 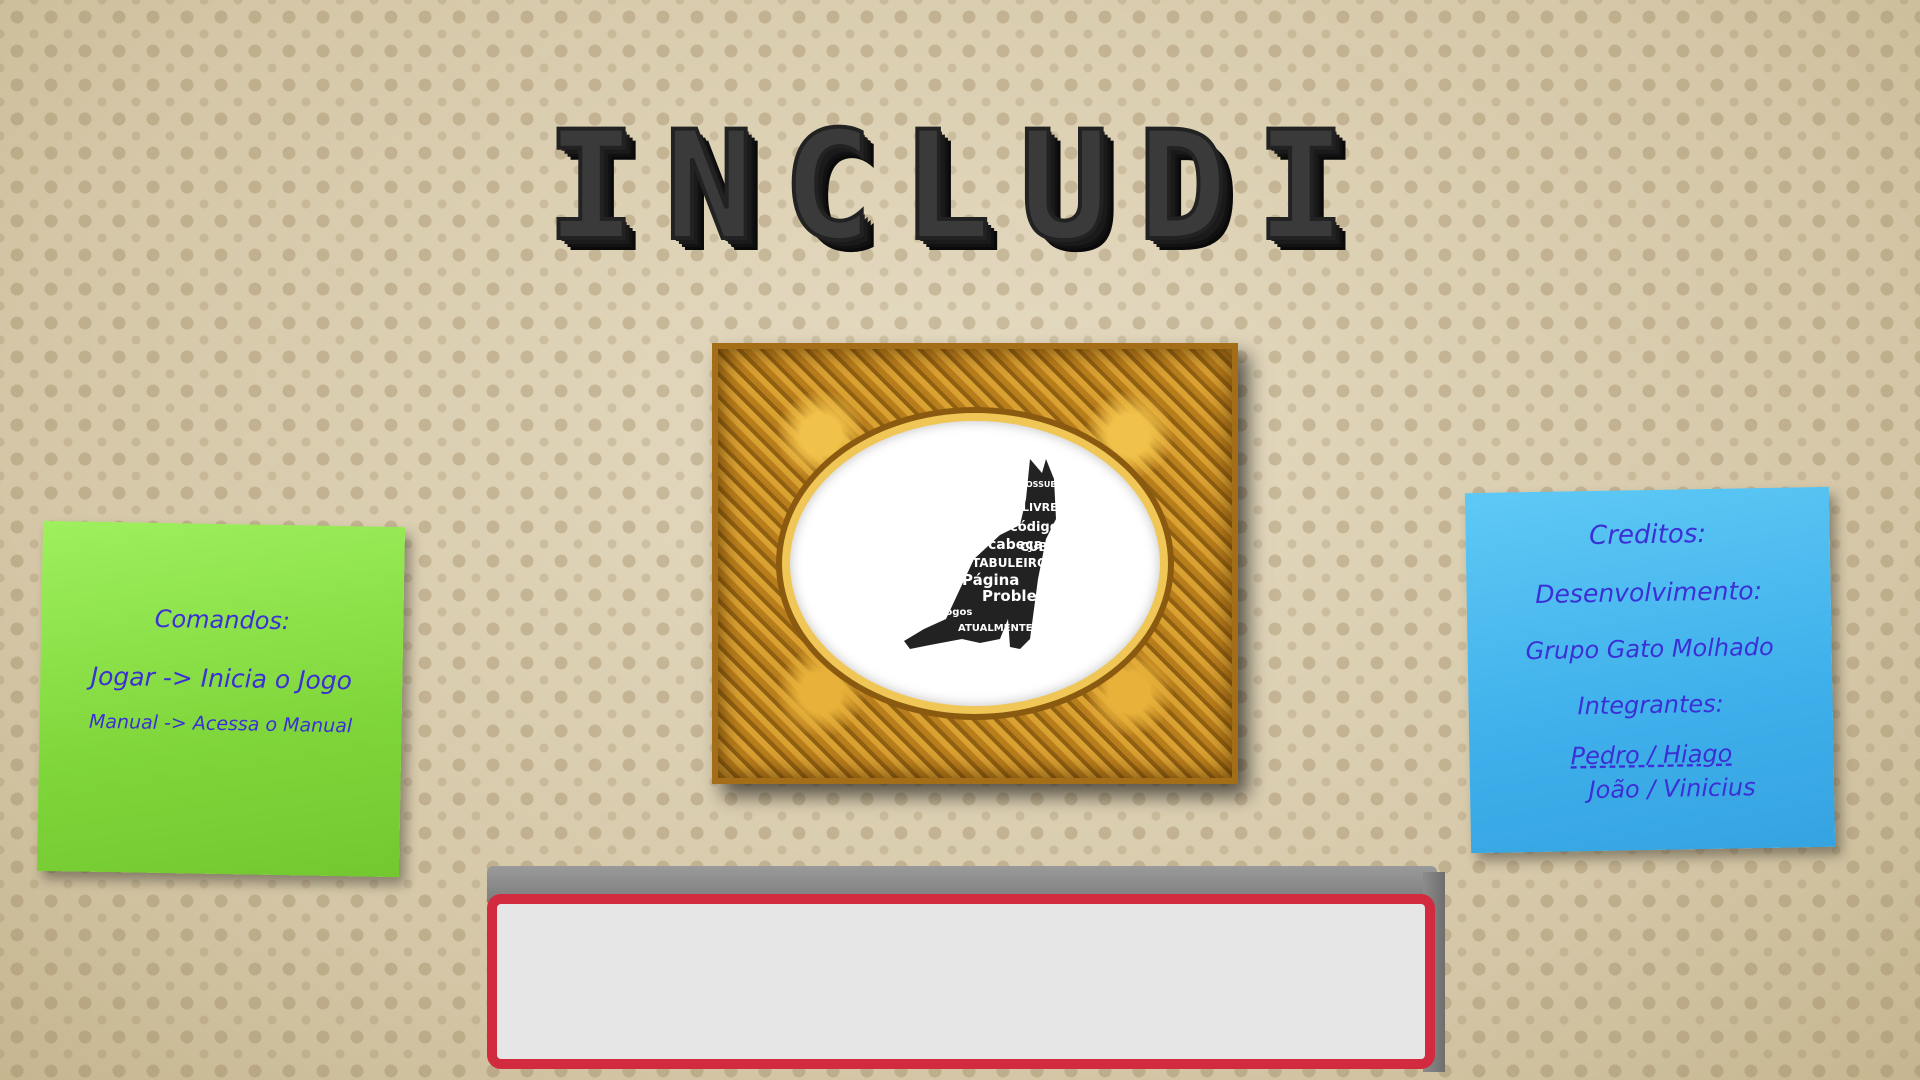 I want to click on cloud-word: Problema, so click(x=1022, y=596).